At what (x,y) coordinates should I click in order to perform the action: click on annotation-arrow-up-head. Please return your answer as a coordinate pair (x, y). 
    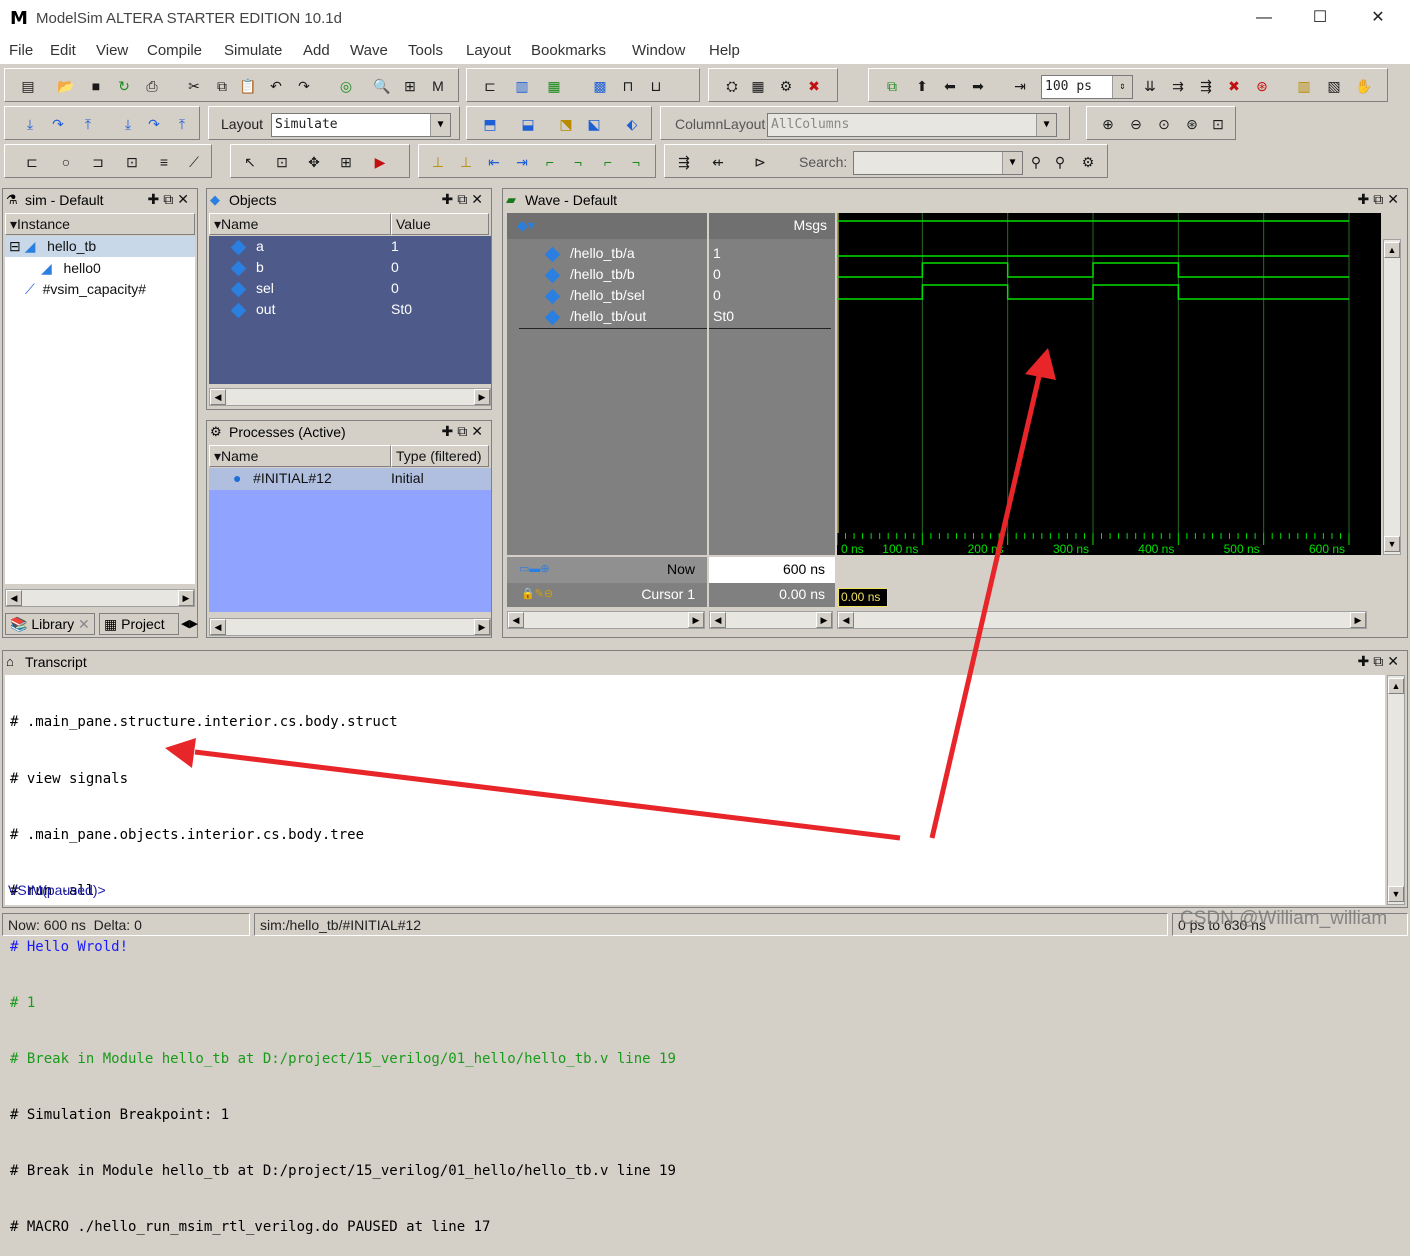
    Looking at the image, I should click on (1040, 364).